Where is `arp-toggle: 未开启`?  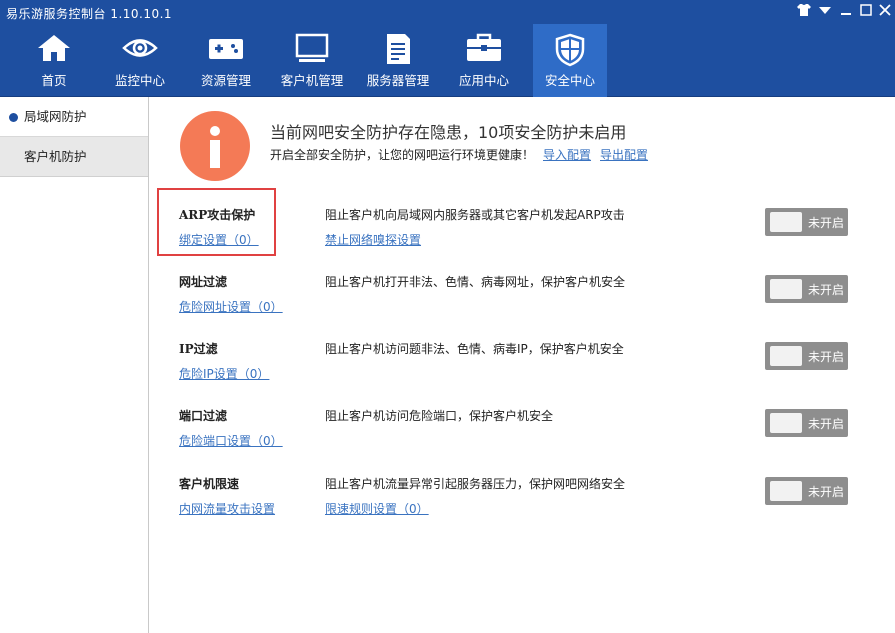
arp-toggle: 未开启 is located at coordinates (806, 222).